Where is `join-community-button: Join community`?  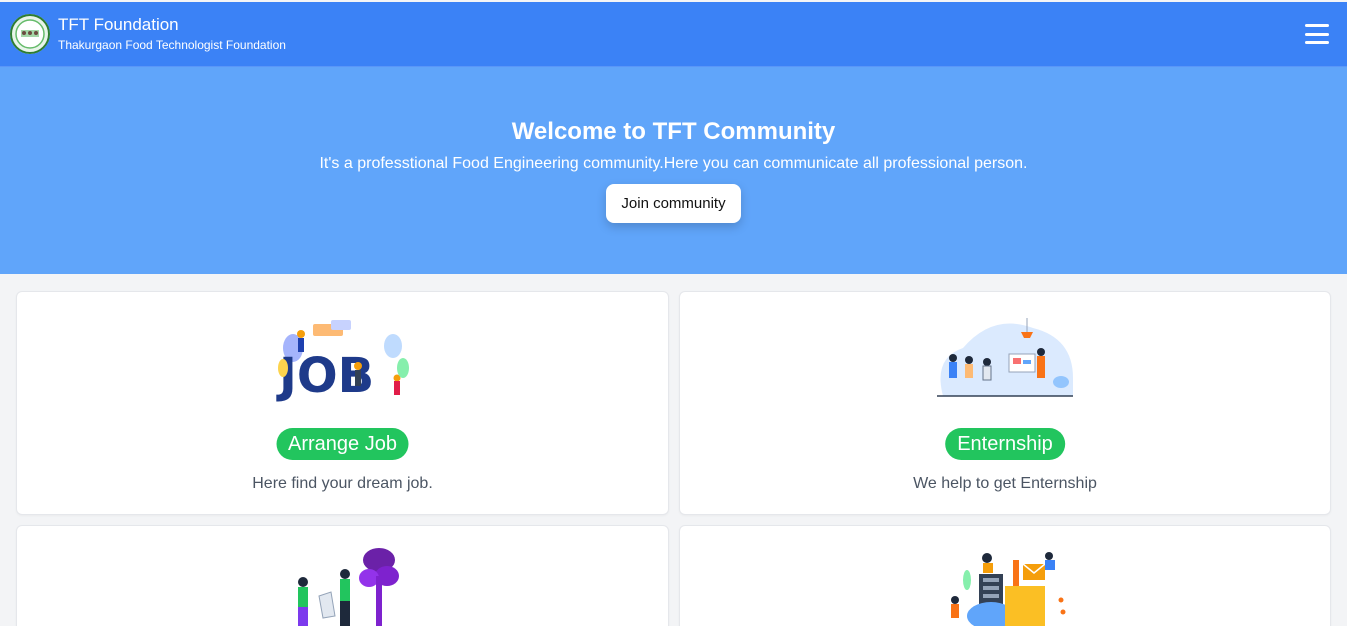
join-community-button: Join community is located at coordinates (673, 203).